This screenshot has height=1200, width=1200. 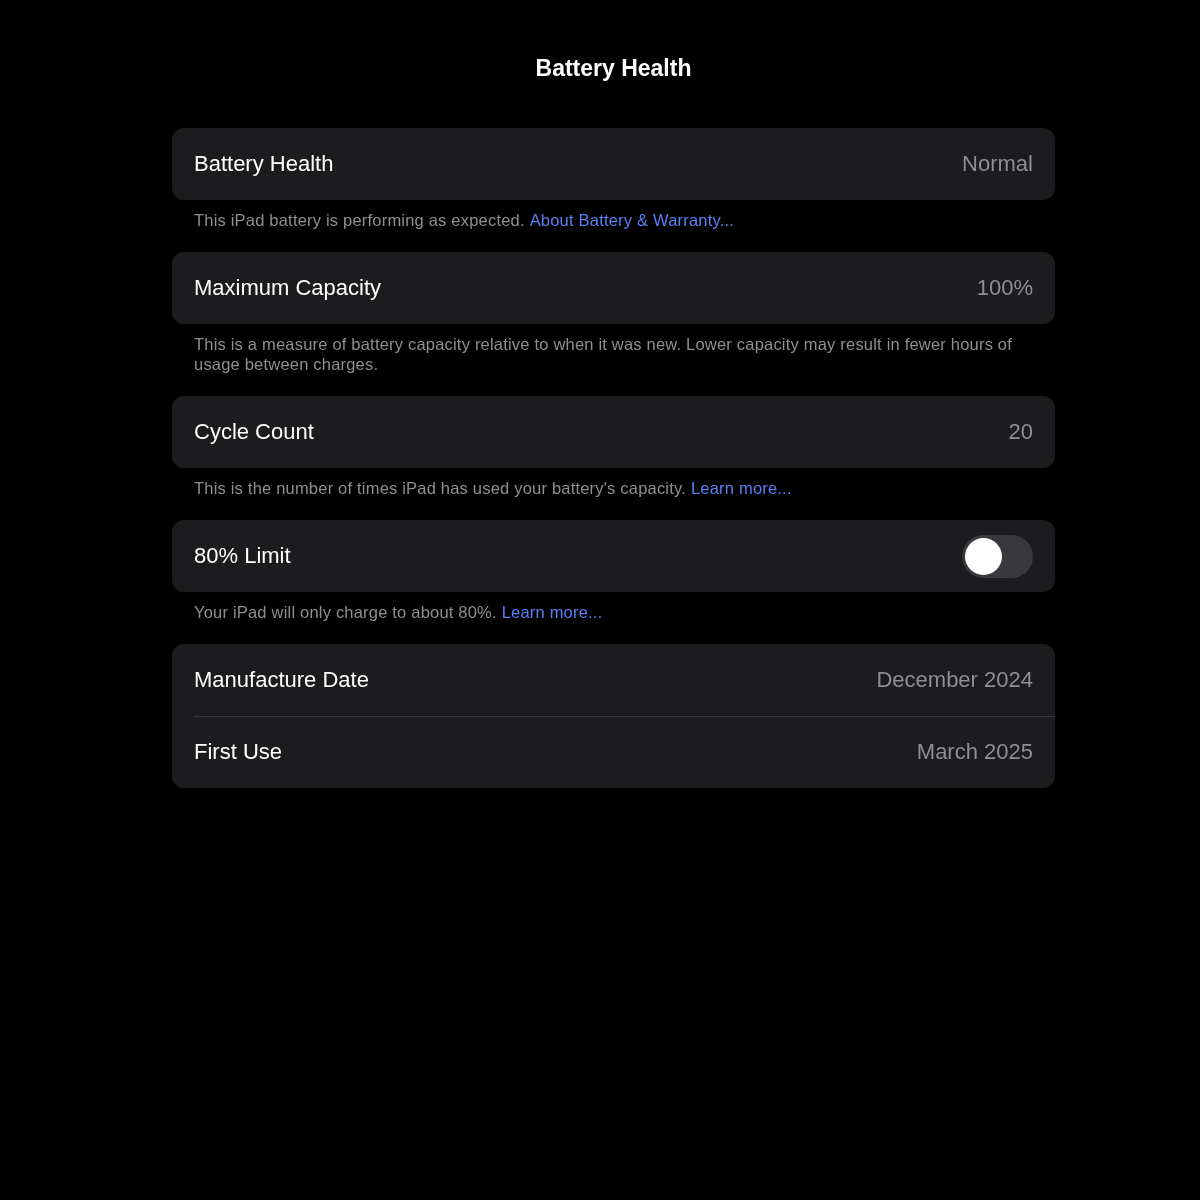 What do you see at coordinates (1020, 432) in the screenshot?
I see `row-value: 20` at bounding box center [1020, 432].